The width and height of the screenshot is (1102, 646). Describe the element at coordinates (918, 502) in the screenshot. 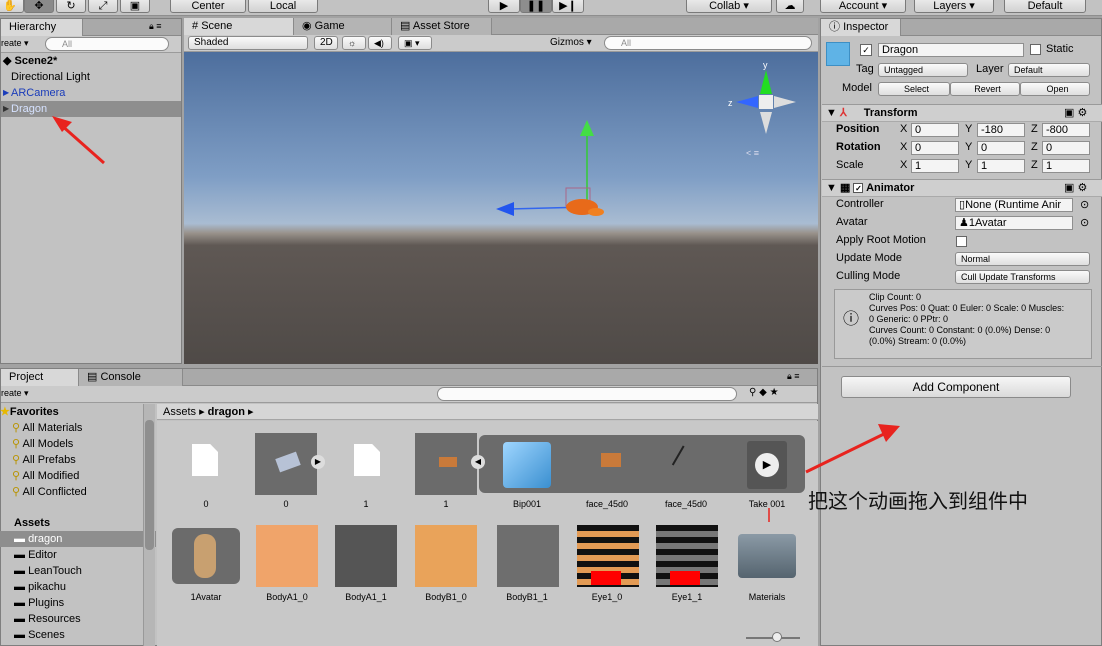

I see `annotation-text: 把这个动画拖入到组件中` at that location.